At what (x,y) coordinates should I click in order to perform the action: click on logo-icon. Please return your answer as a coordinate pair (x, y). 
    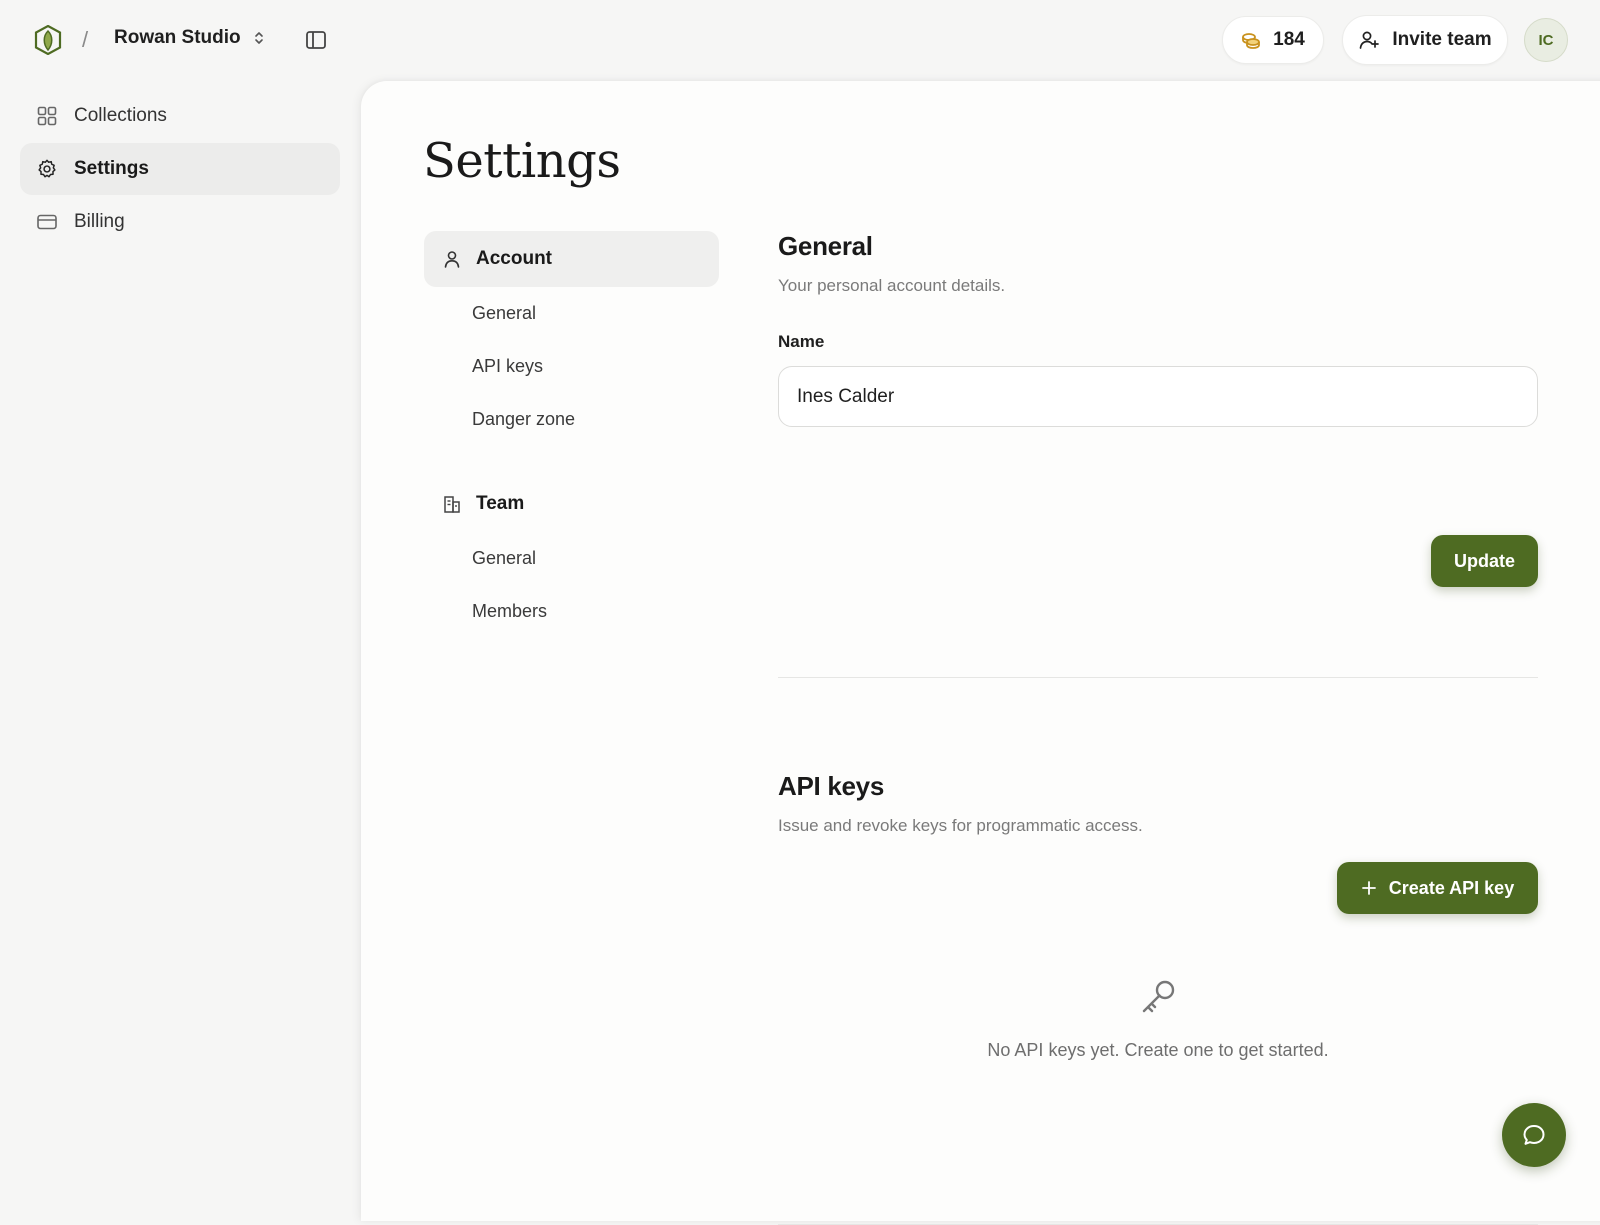
    Looking at the image, I should click on (48, 40).